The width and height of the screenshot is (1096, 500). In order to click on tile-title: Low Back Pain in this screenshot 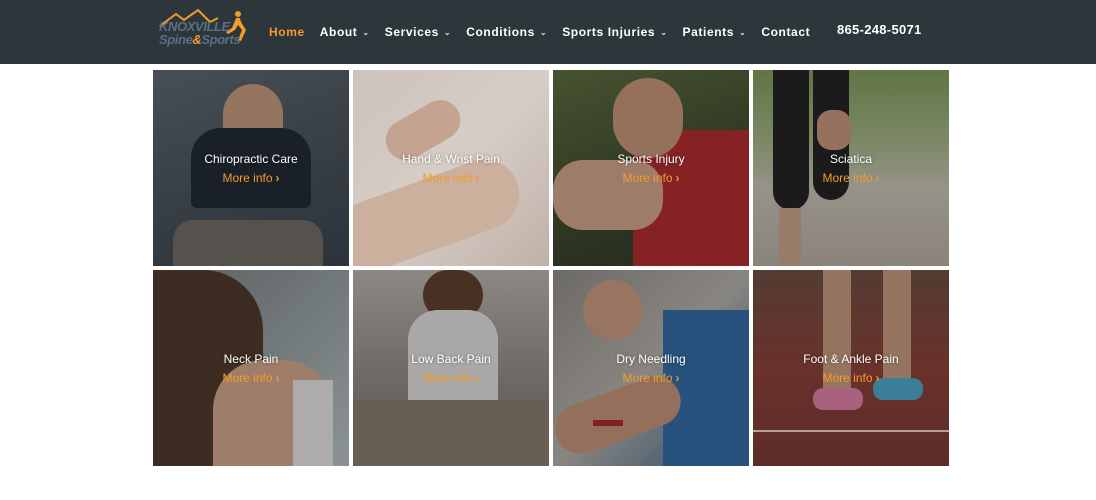, I will do `click(451, 359)`.